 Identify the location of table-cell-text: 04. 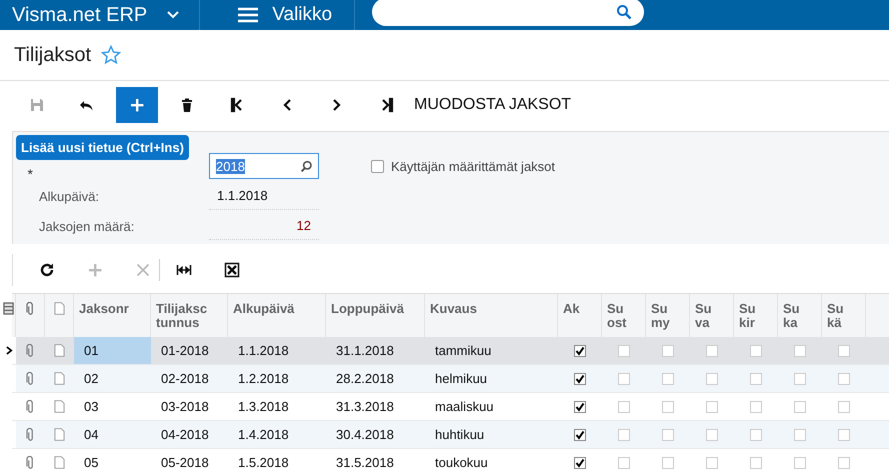
(91, 435).